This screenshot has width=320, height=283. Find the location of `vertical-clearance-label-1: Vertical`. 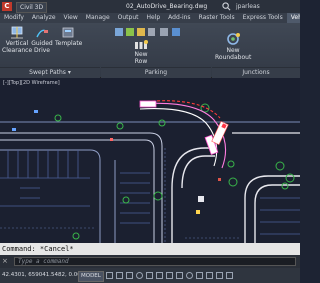

vertical-clearance-label-1: Vertical is located at coordinates (17, 43).